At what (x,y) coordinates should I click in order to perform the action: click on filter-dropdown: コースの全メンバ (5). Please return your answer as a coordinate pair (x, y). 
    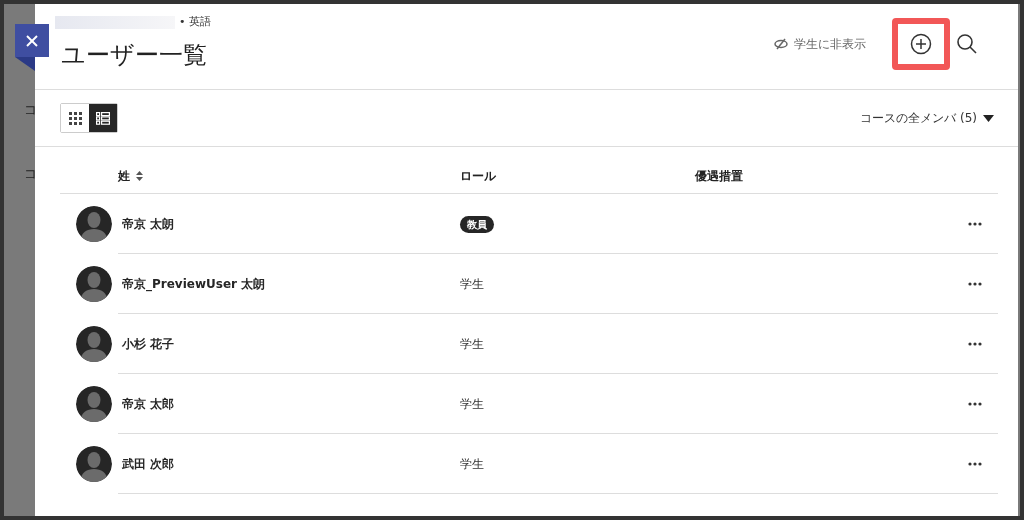
    Looking at the image, I should click on (927, 118).